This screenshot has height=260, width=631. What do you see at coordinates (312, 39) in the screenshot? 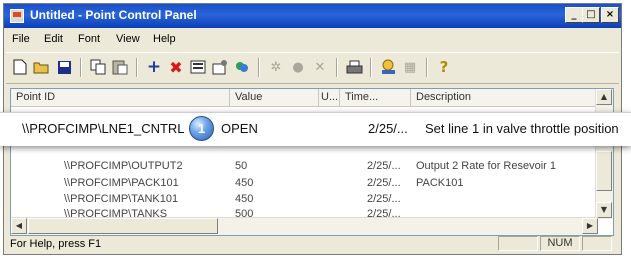
I see `menu-bar: File Edit Font View Help` at bounding box center [312, 39].